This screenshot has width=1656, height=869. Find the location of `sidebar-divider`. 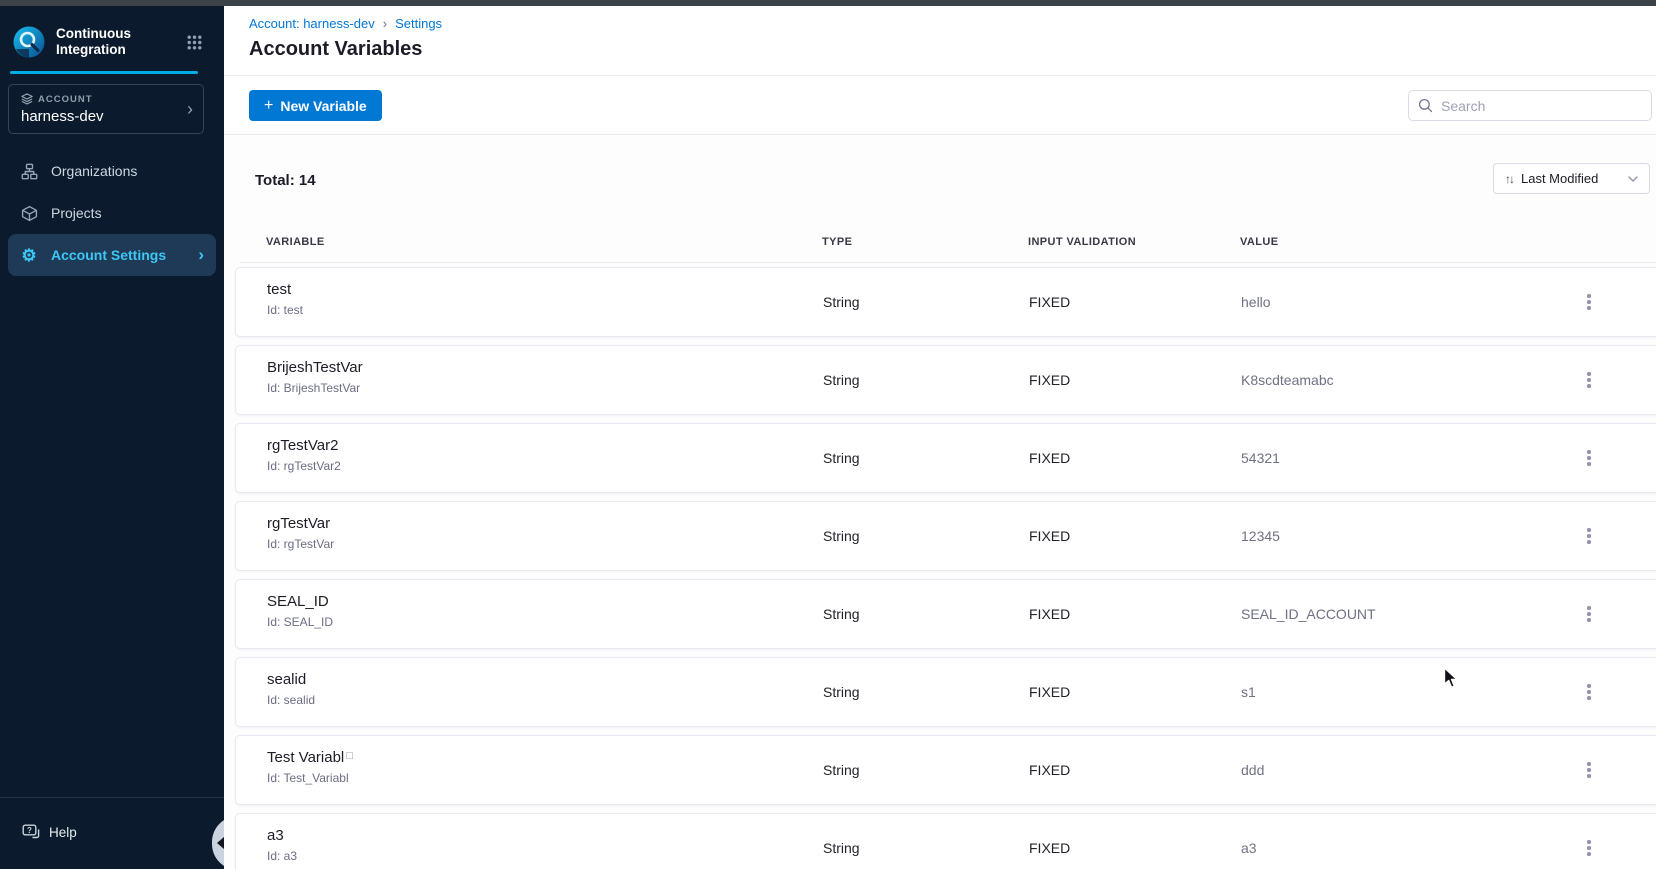

sidebar-divider is located at coordinates (112, 797).